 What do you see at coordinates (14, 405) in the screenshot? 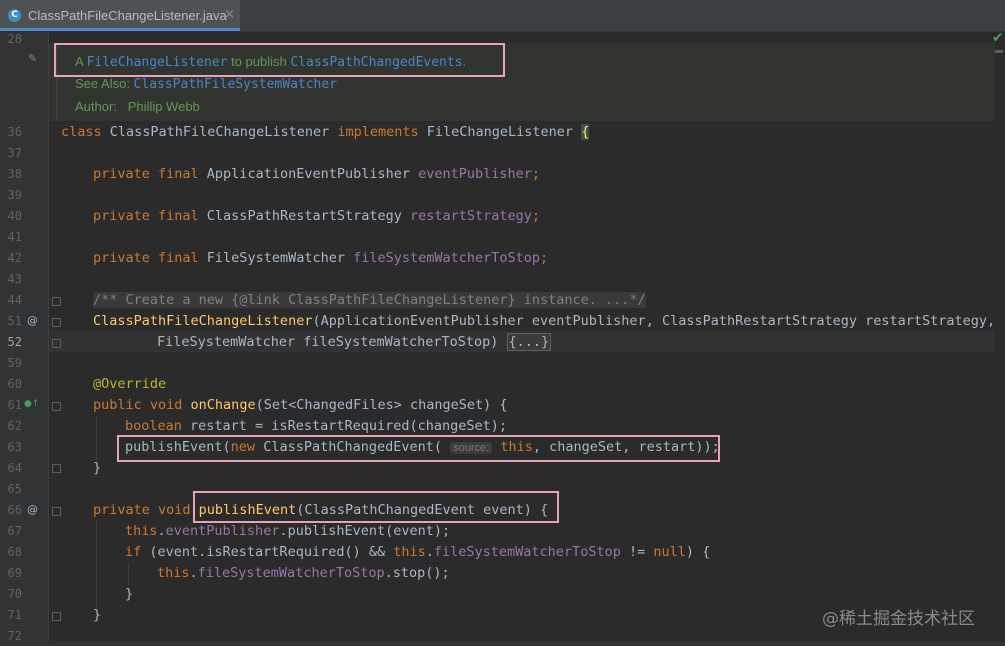
I see `line-number: 61` at bounding box center [14, 405].